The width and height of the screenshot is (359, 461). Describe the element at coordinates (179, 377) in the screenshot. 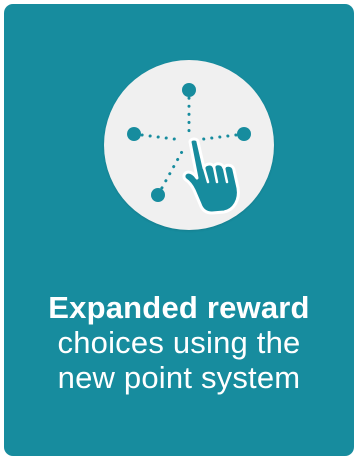

I see `description-line-2: new point system` at that location.